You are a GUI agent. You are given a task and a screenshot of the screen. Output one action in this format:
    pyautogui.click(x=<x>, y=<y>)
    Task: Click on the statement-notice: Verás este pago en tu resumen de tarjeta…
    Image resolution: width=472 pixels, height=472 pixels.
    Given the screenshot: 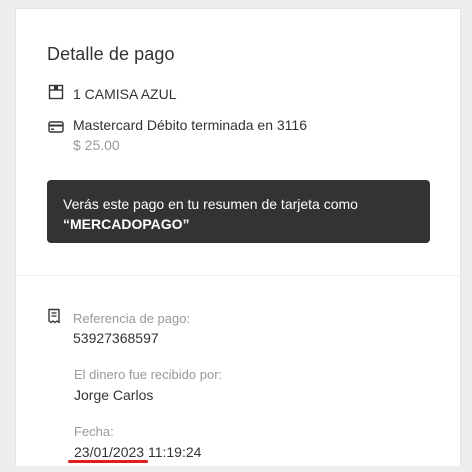 What is the action you would take?
    pyautogui.click(x=238, y=211)
    